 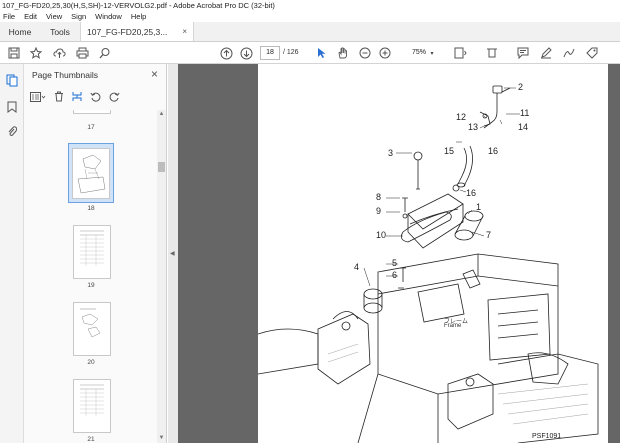 What do you see at coordinates (547, 436) in the screenshot?
I see `figure-code: PSF1091` at bounding box center [547, 436].